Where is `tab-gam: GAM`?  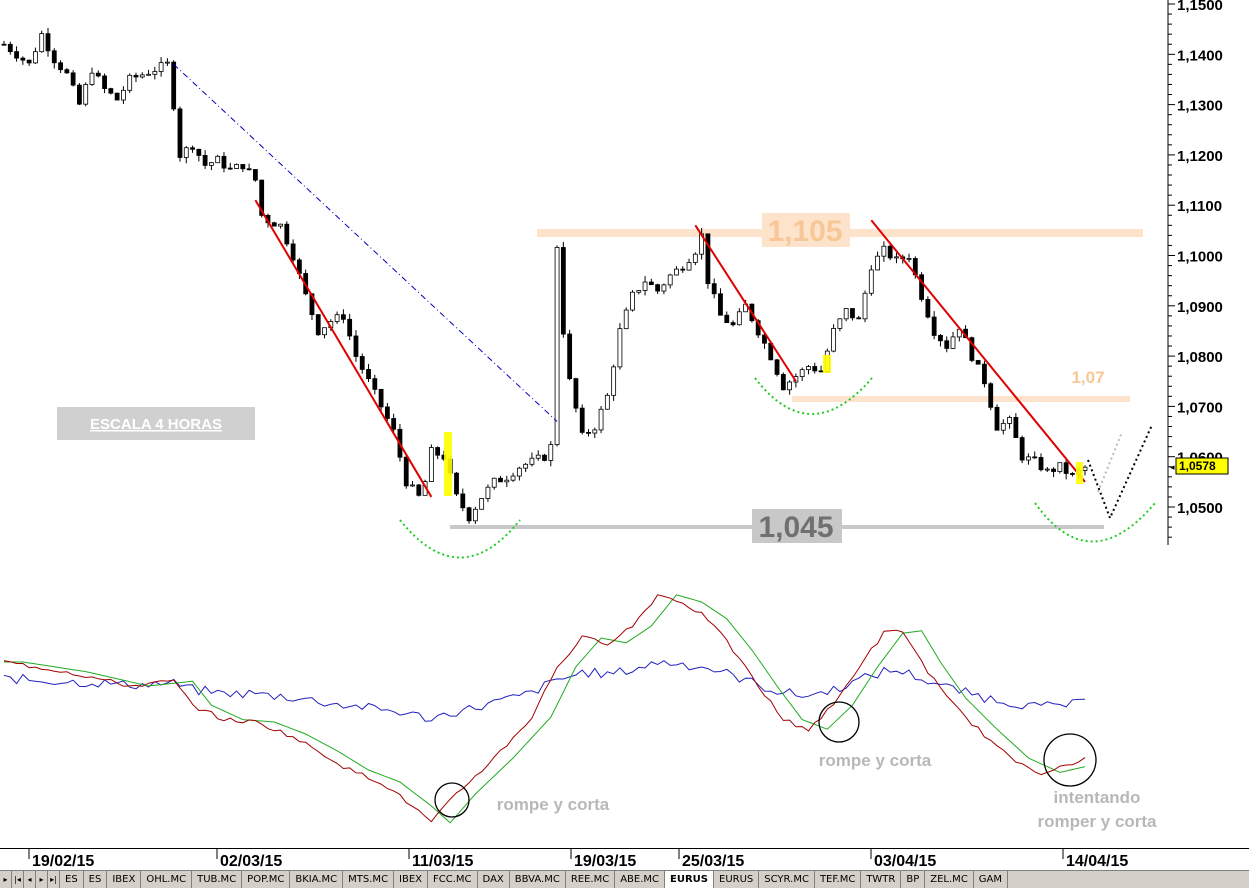 tab-gam: GAM is located at coordinates (991, 879).